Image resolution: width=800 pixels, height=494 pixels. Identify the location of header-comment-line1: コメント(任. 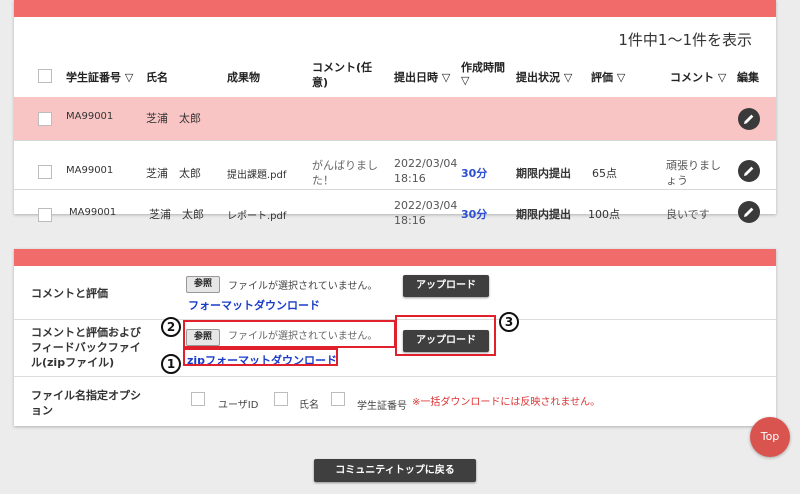
(342, 67).